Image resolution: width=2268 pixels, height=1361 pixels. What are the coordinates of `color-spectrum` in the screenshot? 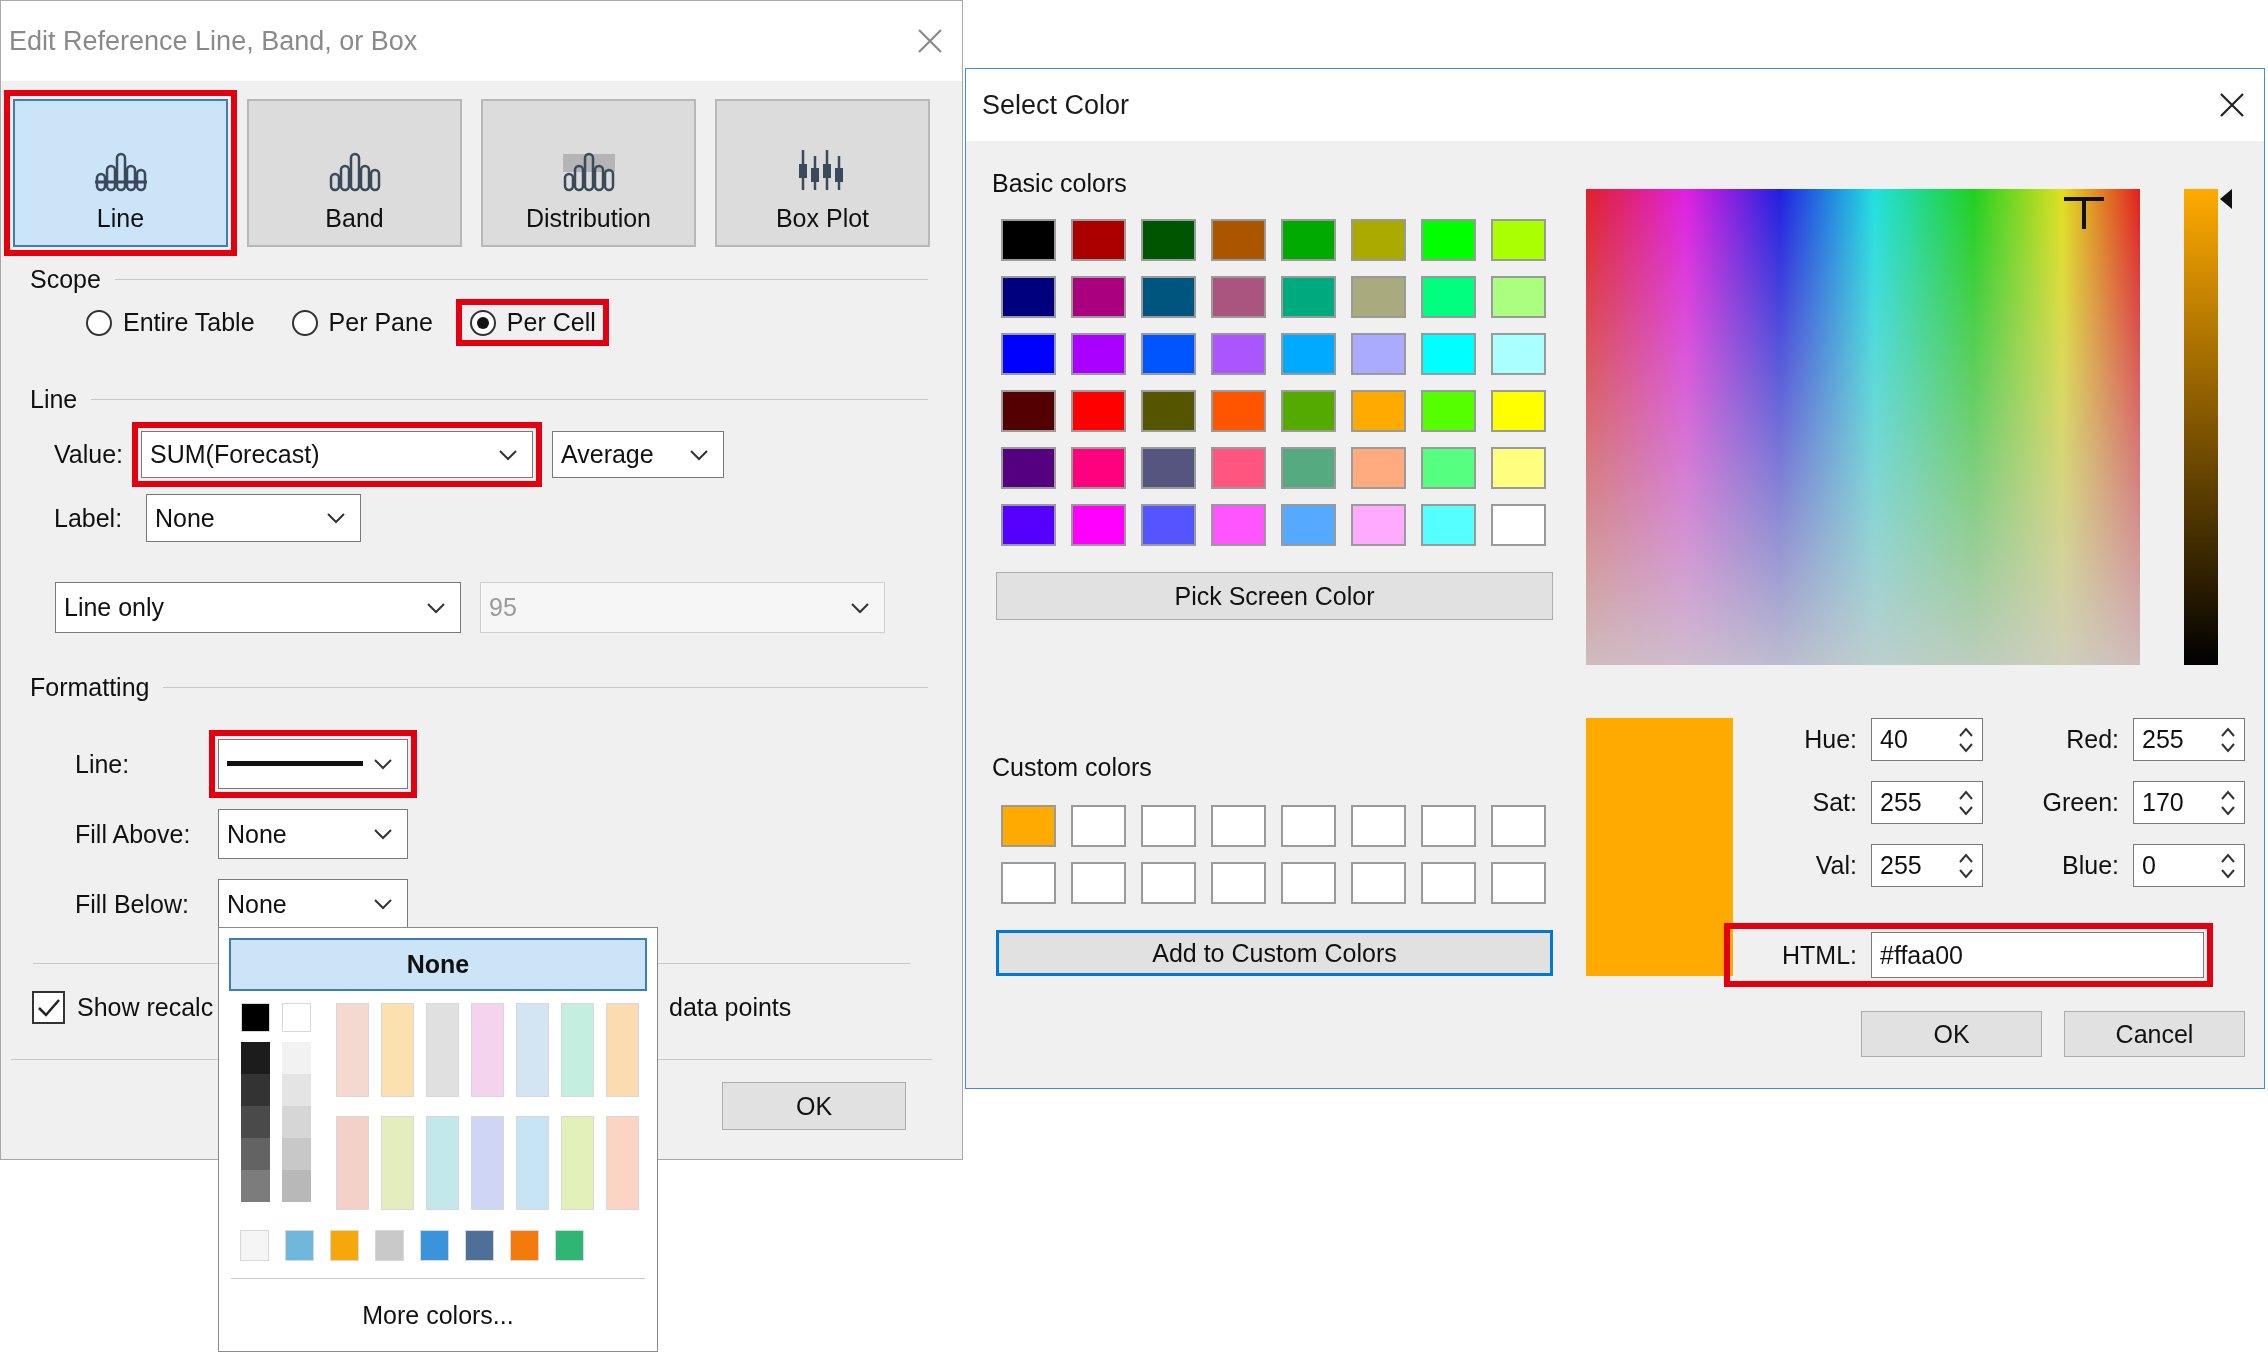 It's located at (1863, 427).